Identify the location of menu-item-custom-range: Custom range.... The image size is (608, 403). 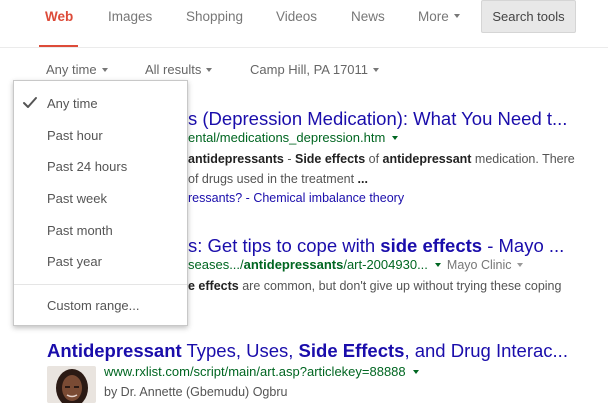
(93, 305).